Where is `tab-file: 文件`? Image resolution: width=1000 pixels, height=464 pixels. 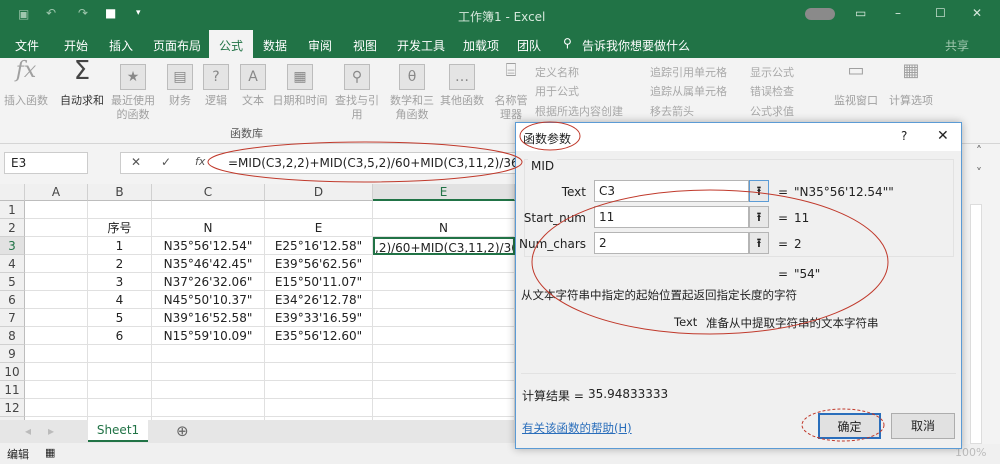 tab-file: 文件 is located at coordinates (27, 45).